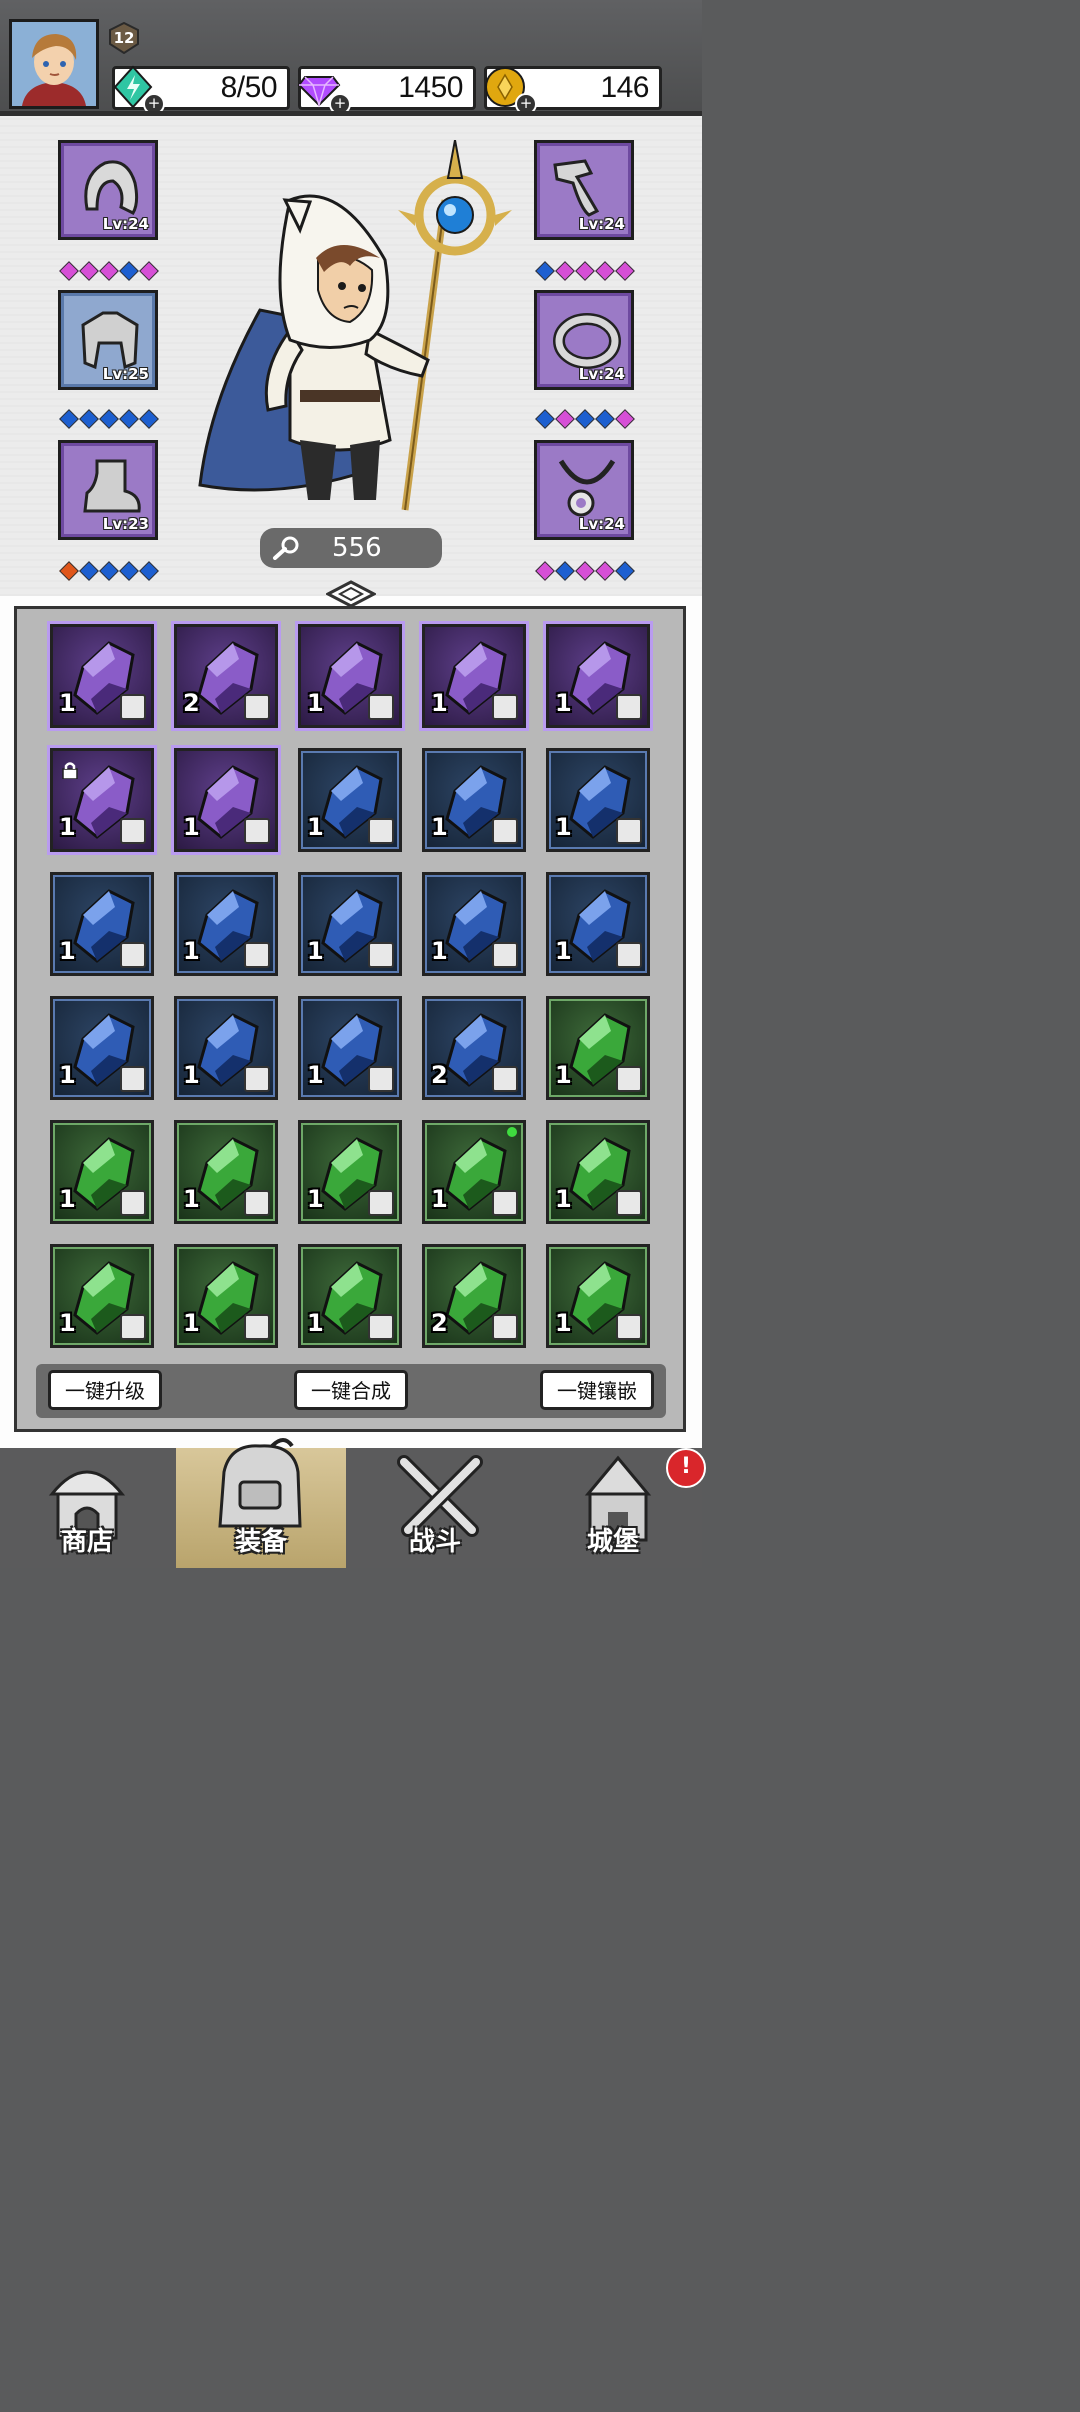 The image size is (1080, 2412). What do you see at coordinates (386, 90) in the screenshot?
I see `diamond-counter: + 1450` at bounding box center [386, 90].